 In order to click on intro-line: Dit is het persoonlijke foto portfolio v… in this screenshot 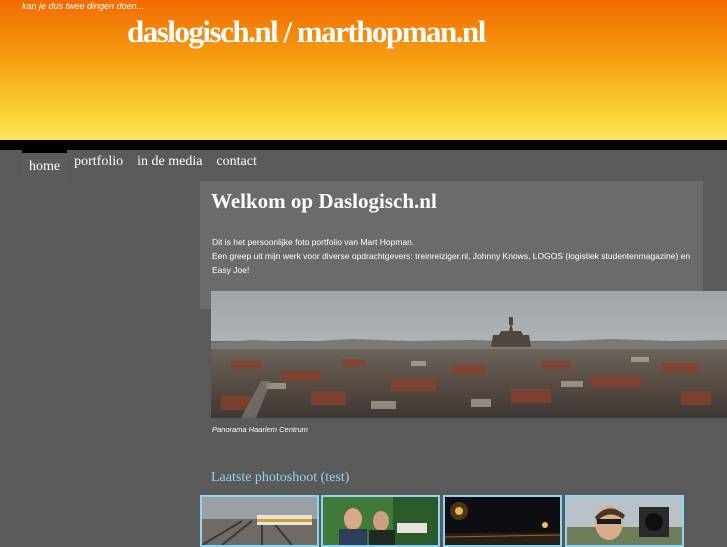, I will do `click(313, 242)`.